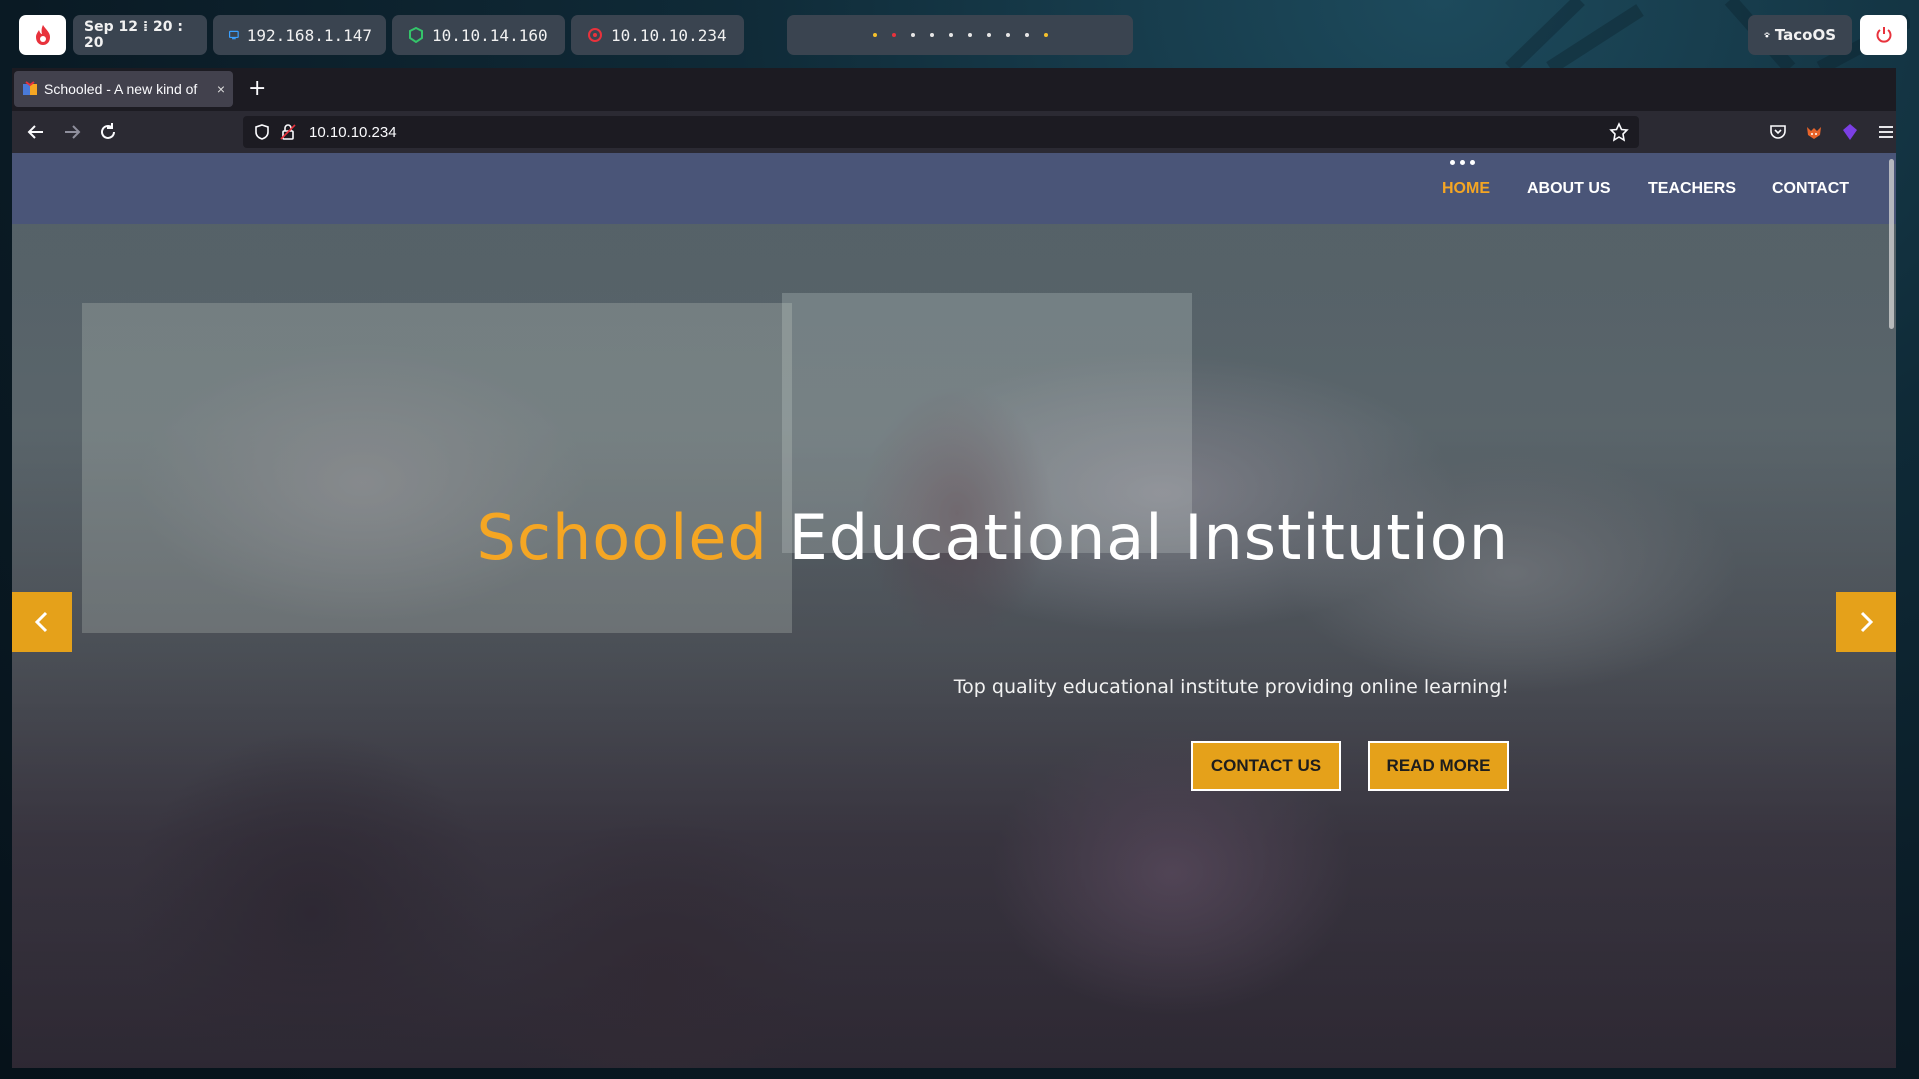 This screenshot has width=1919, height=1079. What do you see at coordinates (1778, 132) in the screenshot?
I see `pocket-icon` at bounding box center [1778, 132].